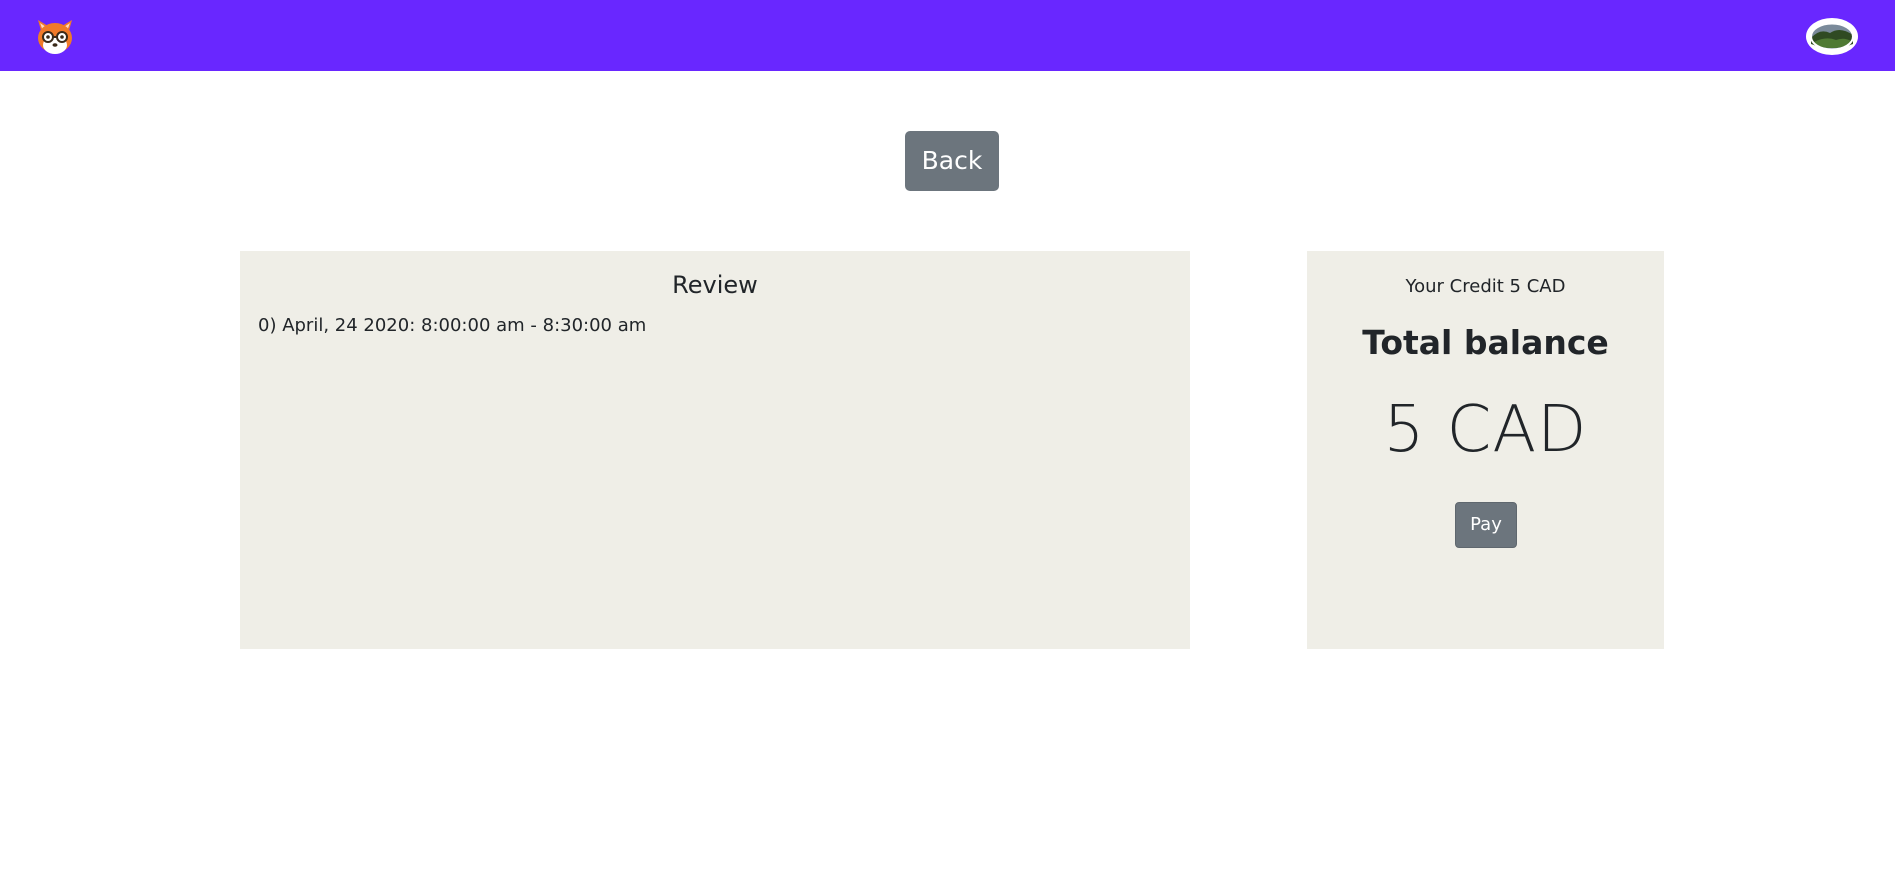  What do you see at coordinates (1486, 525) in the screenshot?
I see `pay-button: Pay` at bounding box center [1486, 525].